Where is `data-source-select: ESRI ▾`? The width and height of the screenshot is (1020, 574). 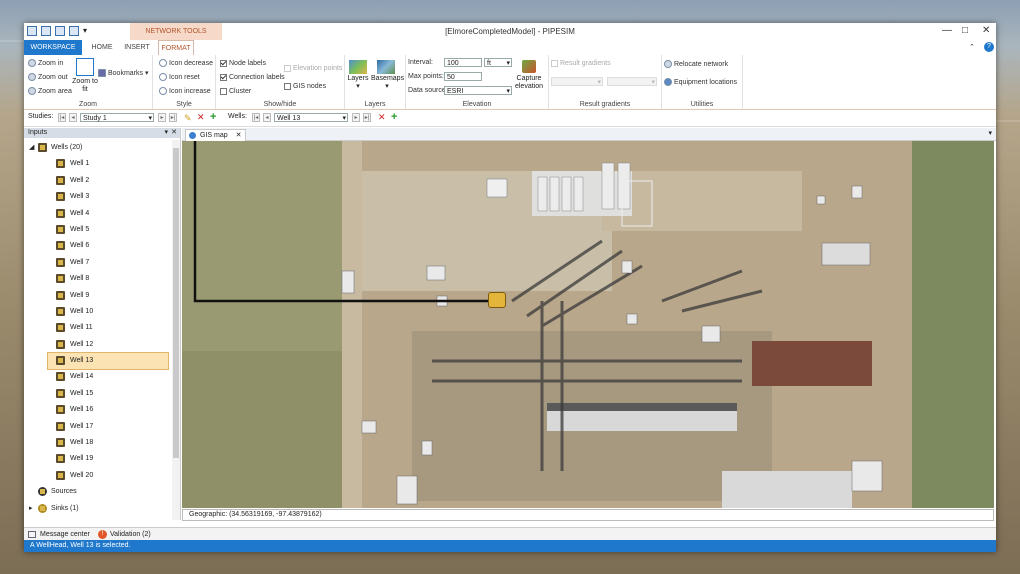
data-source-select: ESRI ▾ is located at coordinates (478, 90).